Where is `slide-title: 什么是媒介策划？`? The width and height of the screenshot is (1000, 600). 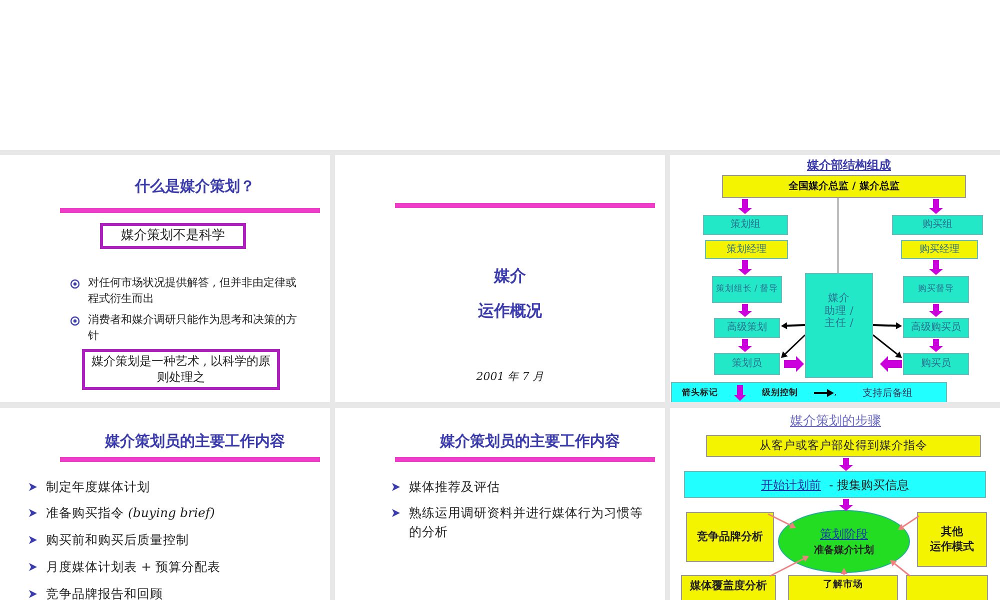 slide-title: 什么是媒介策划？ is located at coordinates (195, 186).